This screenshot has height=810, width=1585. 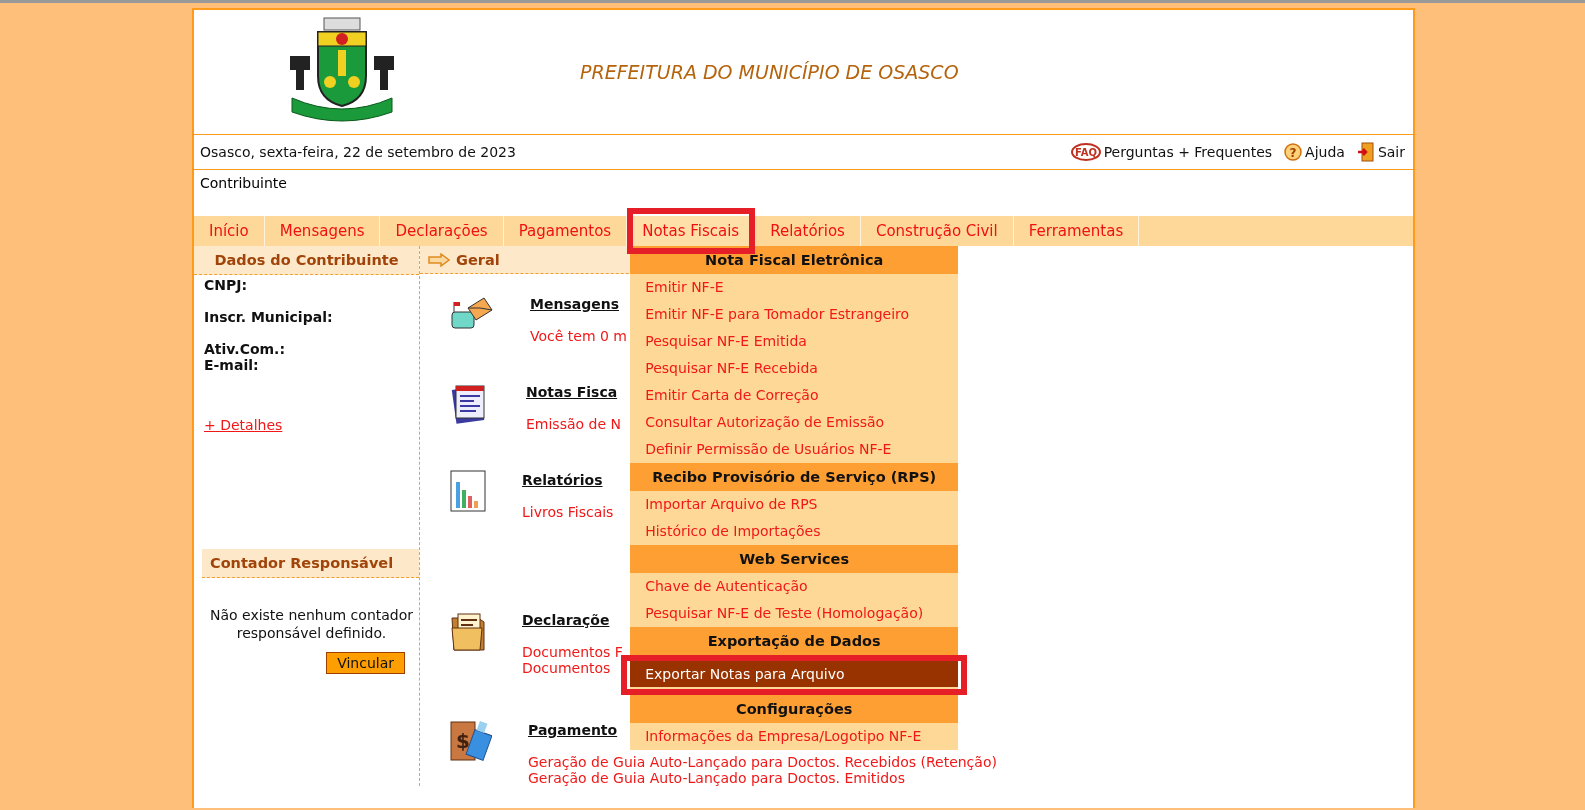 What do you see at coordinates (243, 183) in the screenshot?
I see `user-type-label: Contribuinte` at bounding box center [243, 183].